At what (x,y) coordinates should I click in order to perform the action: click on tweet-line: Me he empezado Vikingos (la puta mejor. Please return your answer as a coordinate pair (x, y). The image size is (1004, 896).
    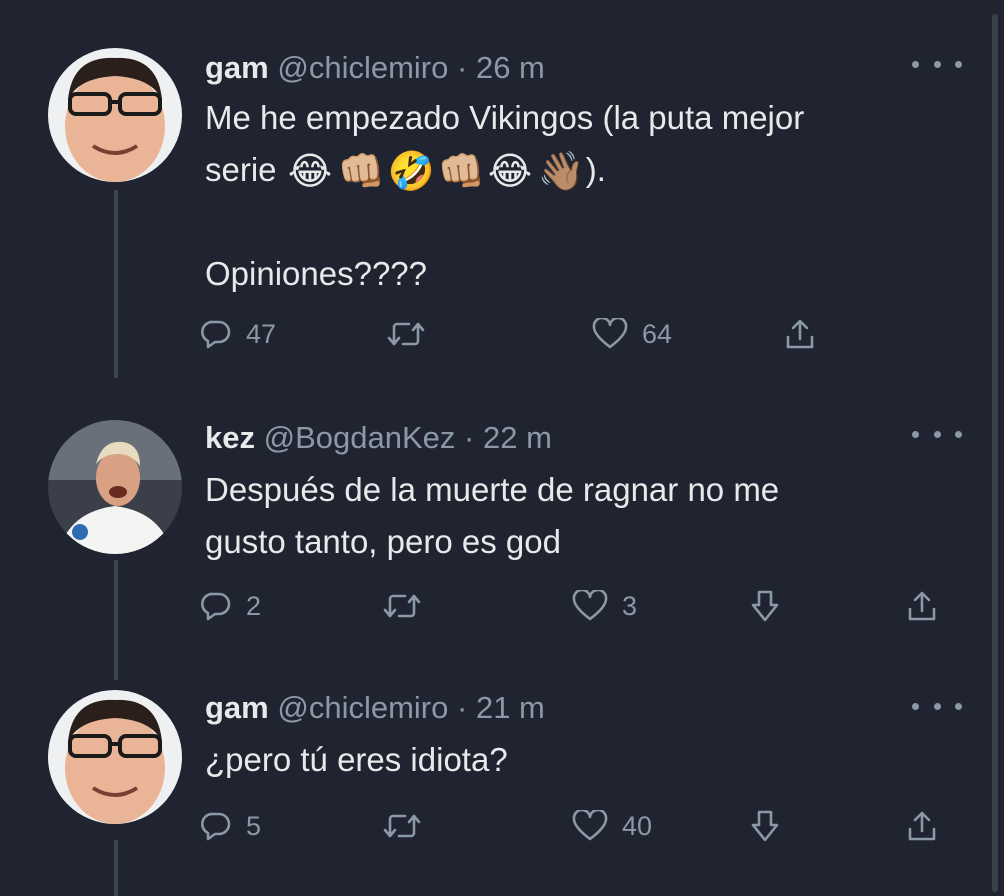
    Looking at the image, I should click on (505, 117).